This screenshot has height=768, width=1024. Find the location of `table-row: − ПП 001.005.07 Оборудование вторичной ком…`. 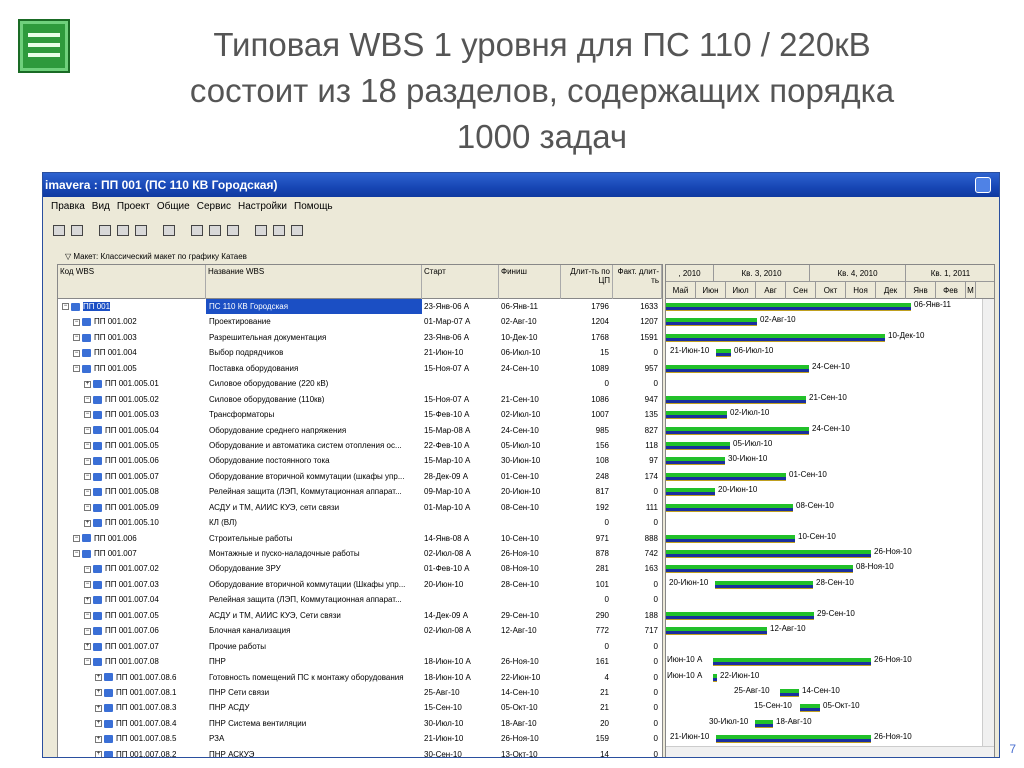

table-row: − ПП 001.005.07 Оборудование вторичной ком… is located at coordinates (360, 476).